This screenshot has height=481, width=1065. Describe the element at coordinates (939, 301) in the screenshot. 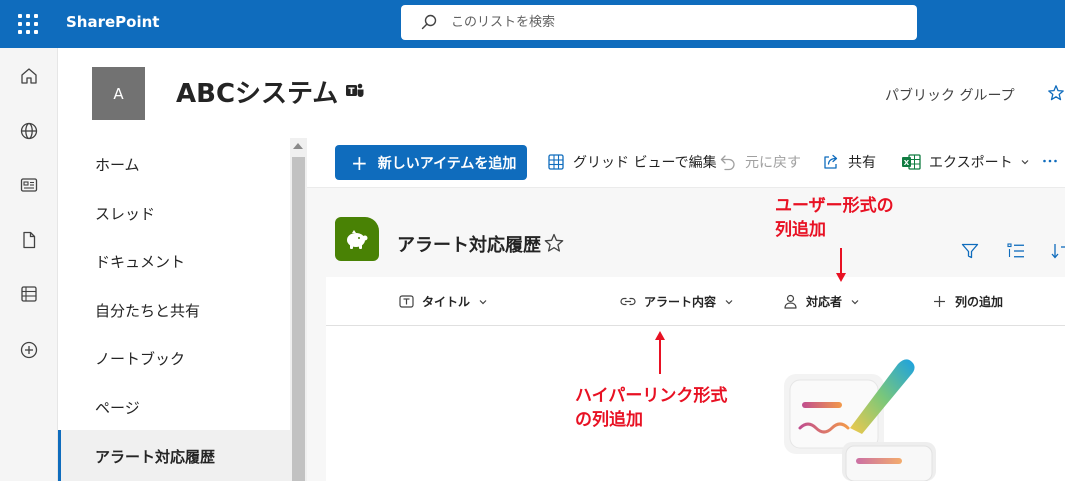

I see `plus-icon` at that location.